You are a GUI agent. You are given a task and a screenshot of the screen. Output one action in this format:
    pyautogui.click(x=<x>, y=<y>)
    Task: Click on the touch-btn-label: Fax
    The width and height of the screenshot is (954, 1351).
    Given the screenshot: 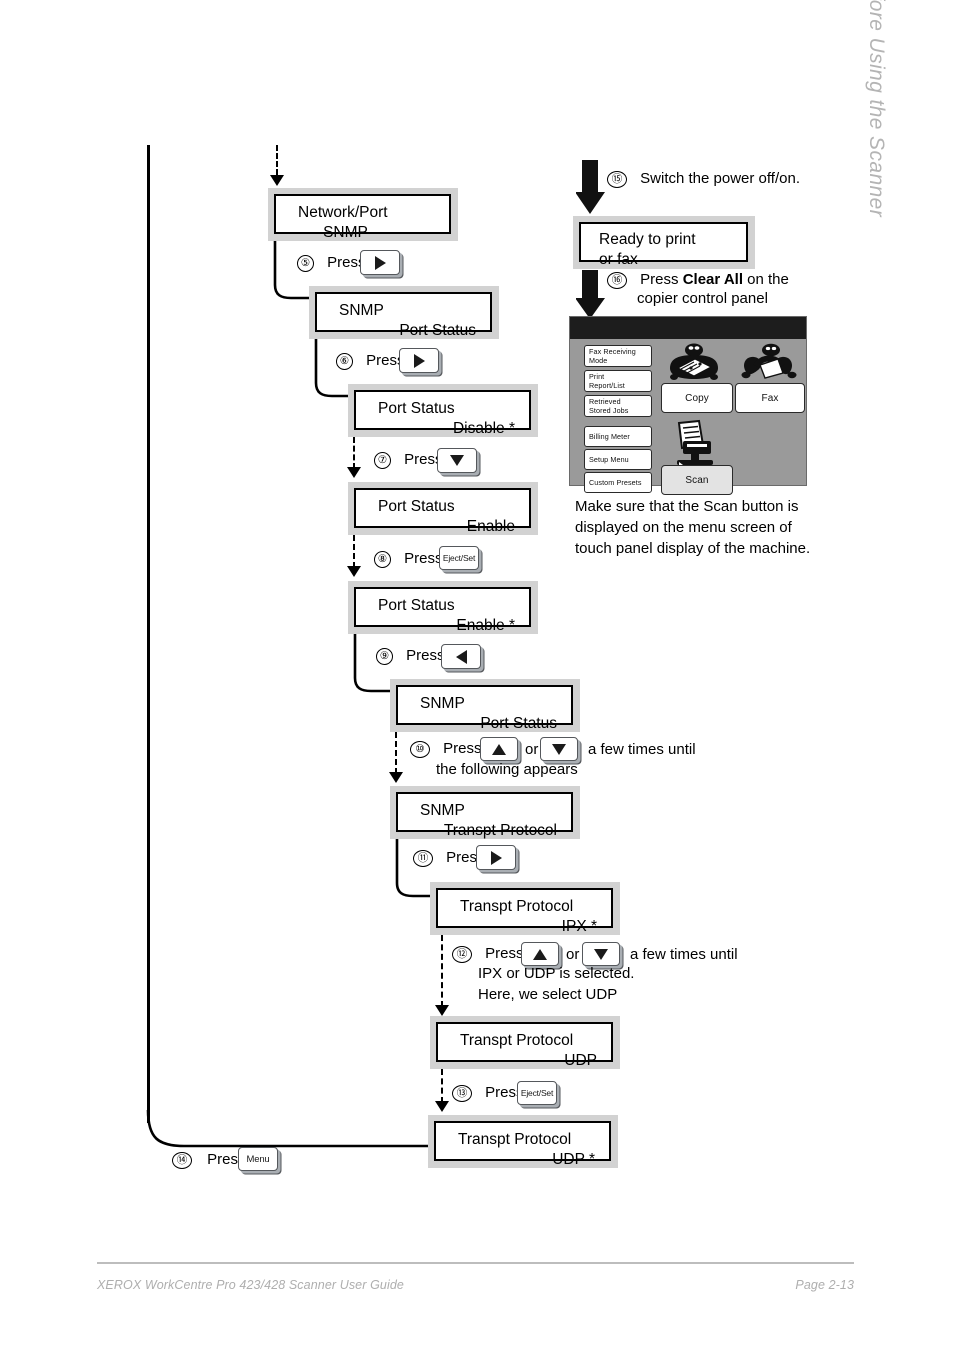 What is the action you would take?
    pyautogui.click(x=770, y=398)
    